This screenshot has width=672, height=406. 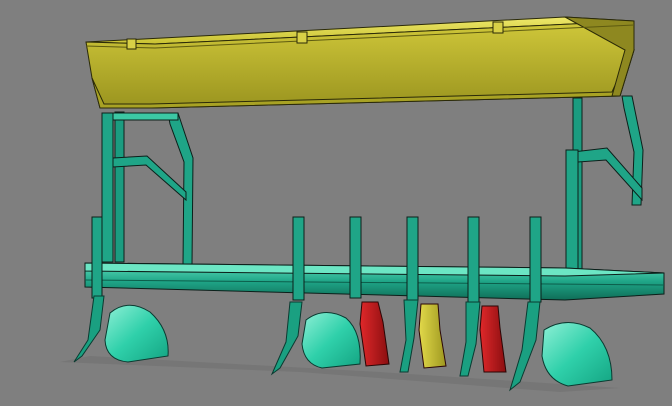 What do you see at coordinates (433, 337) in the screenshot?
I see `seed-shoes` at bounding box center [433, 337].